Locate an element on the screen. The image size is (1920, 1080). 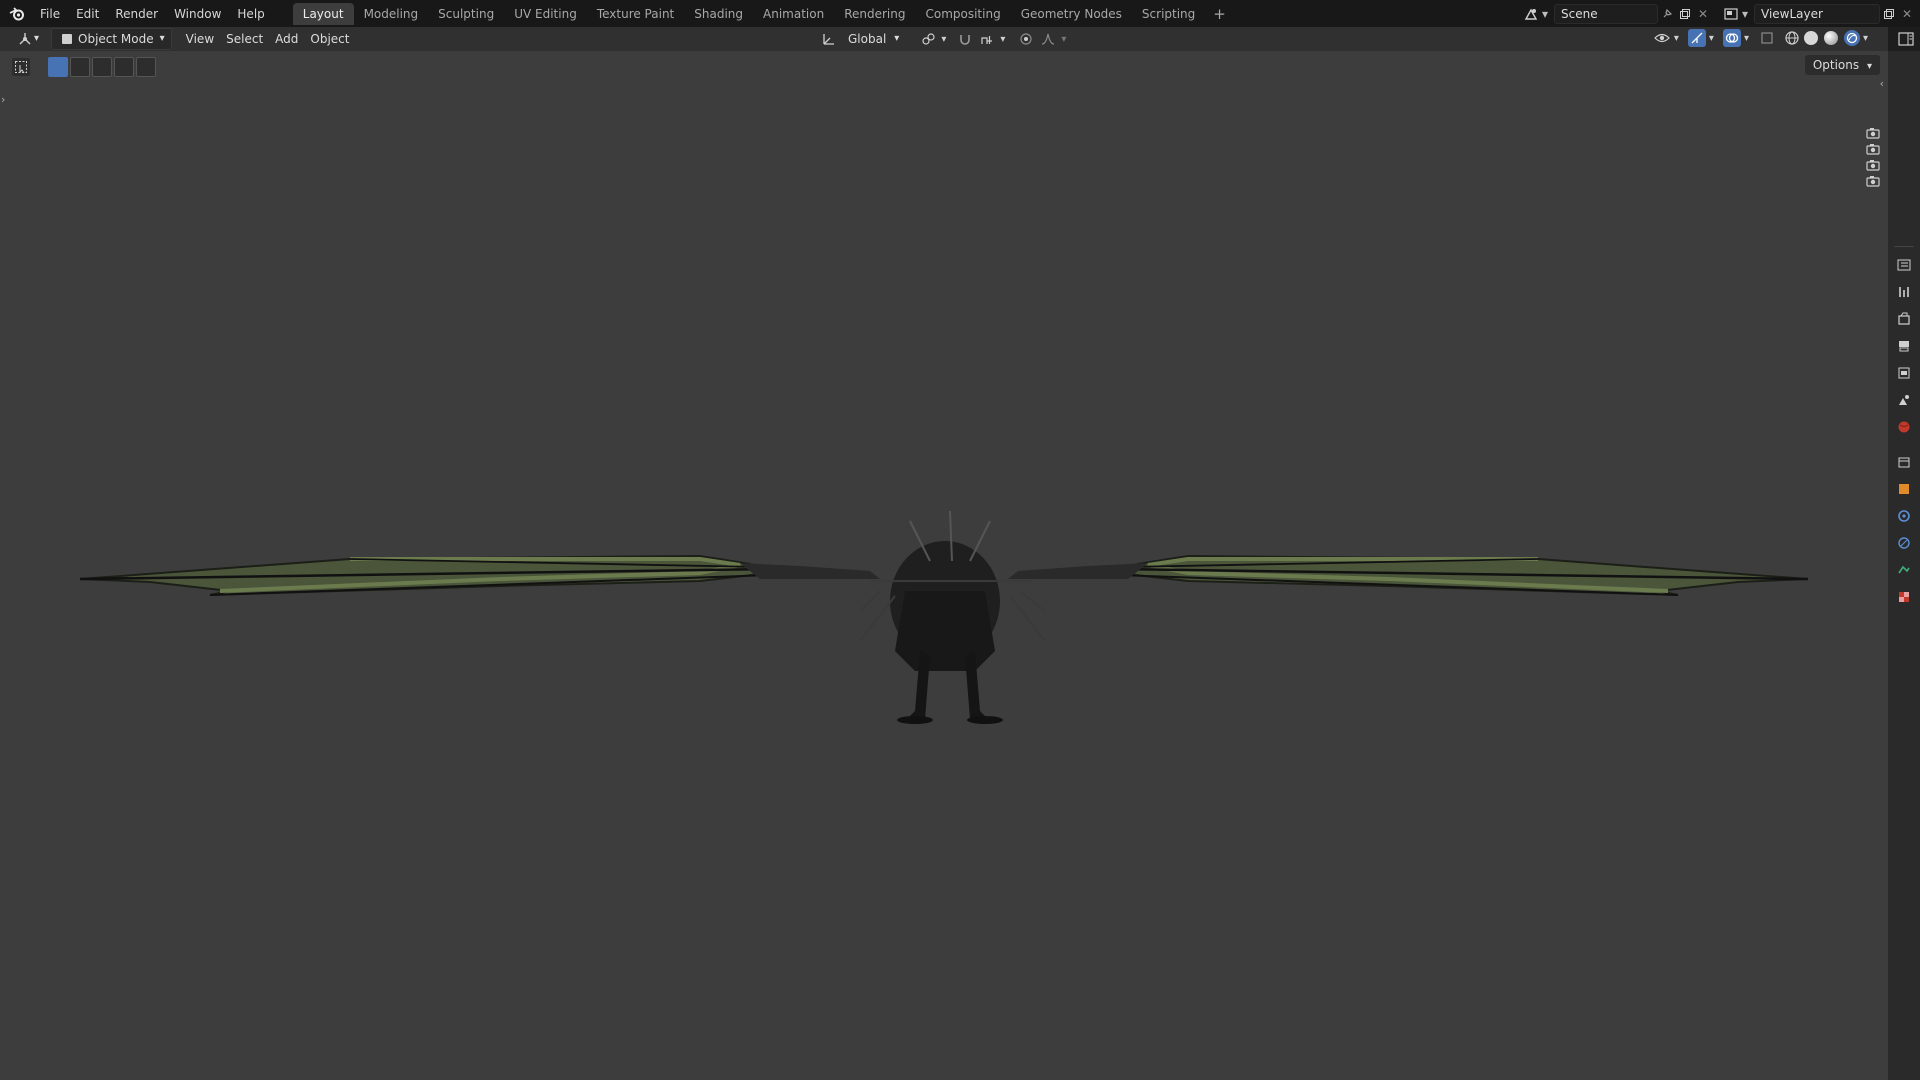
overlays-icon is located at coordinates (1731, 38).